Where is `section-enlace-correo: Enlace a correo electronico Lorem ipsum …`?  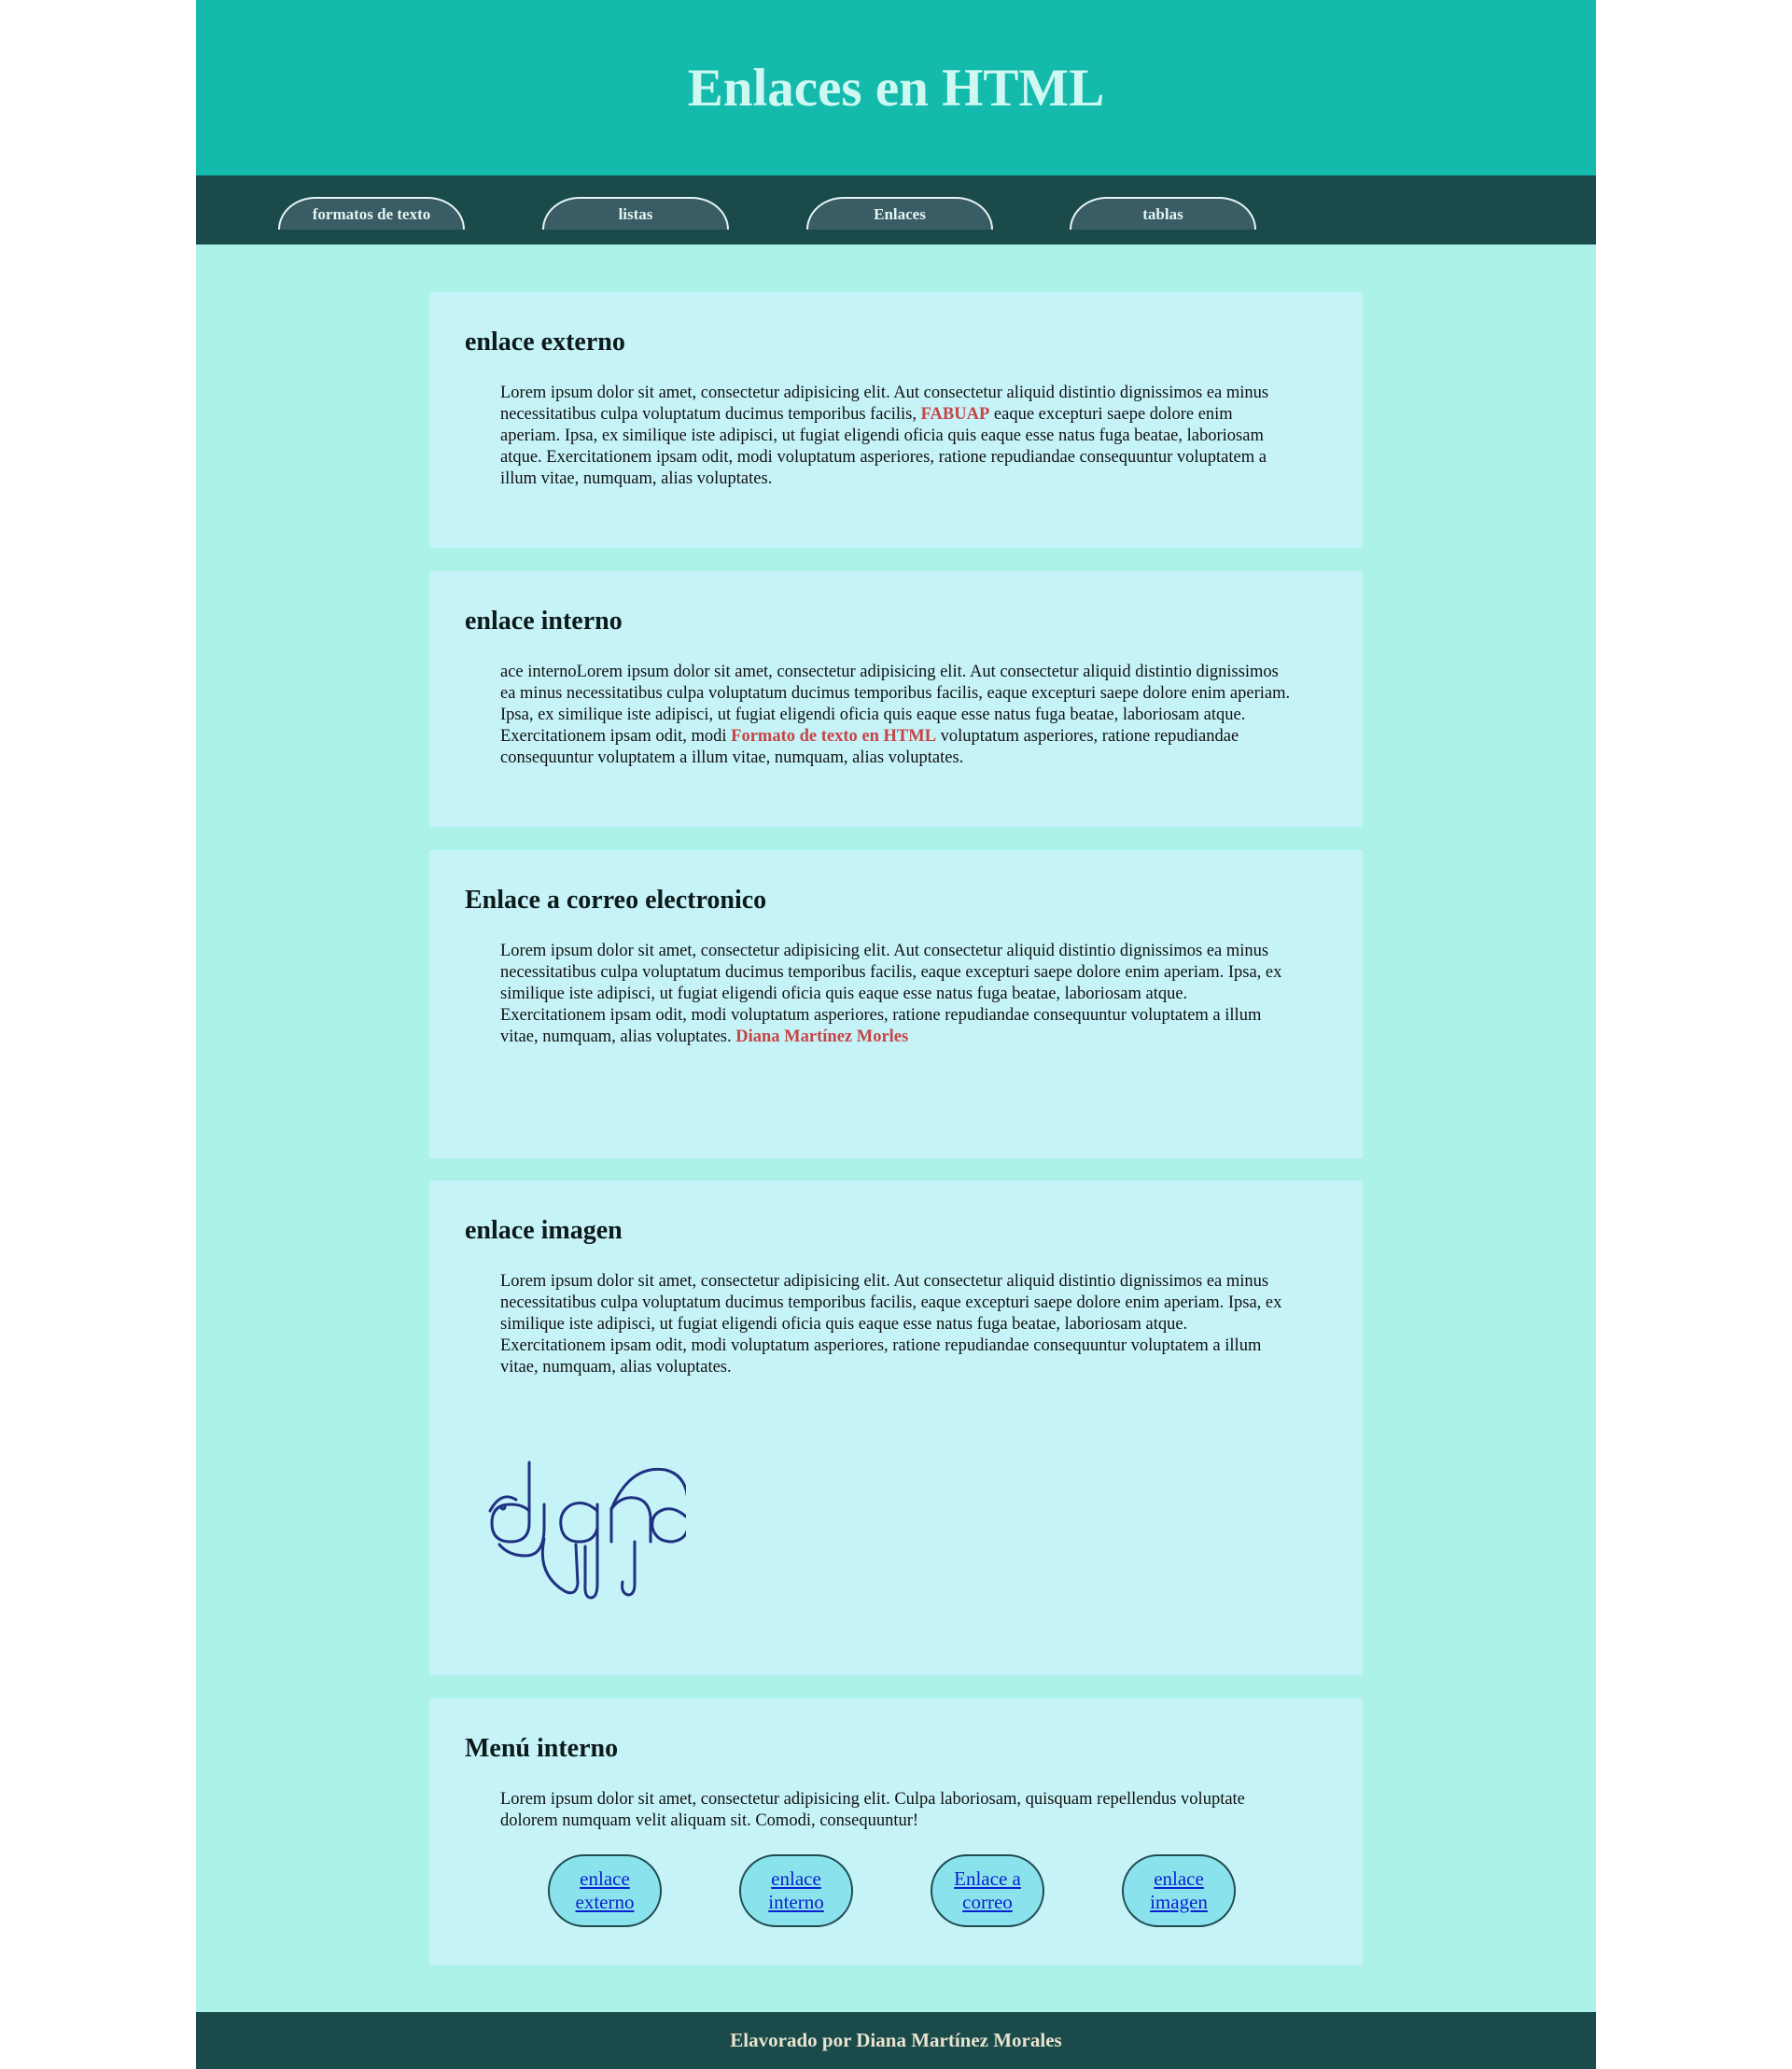
section-enlace-correo: Enlace a correo electronico Lorem ipsum … is located at coordinates (896, 1004).